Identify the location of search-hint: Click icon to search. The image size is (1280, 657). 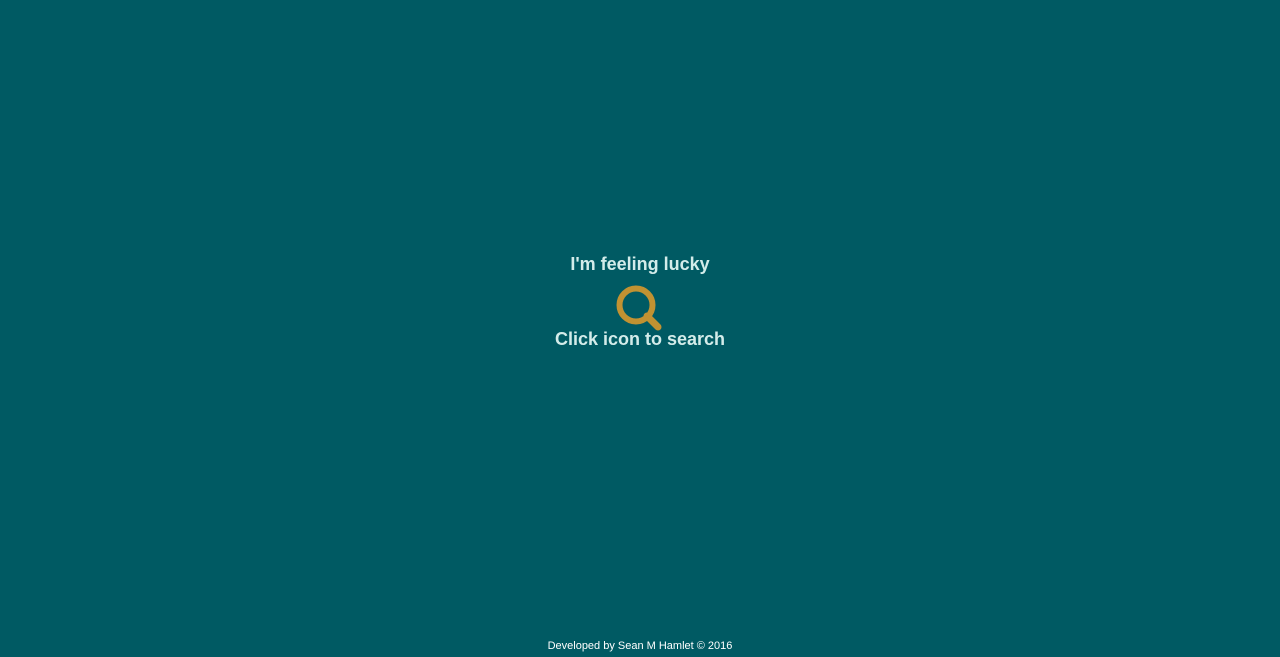
(640, 339).